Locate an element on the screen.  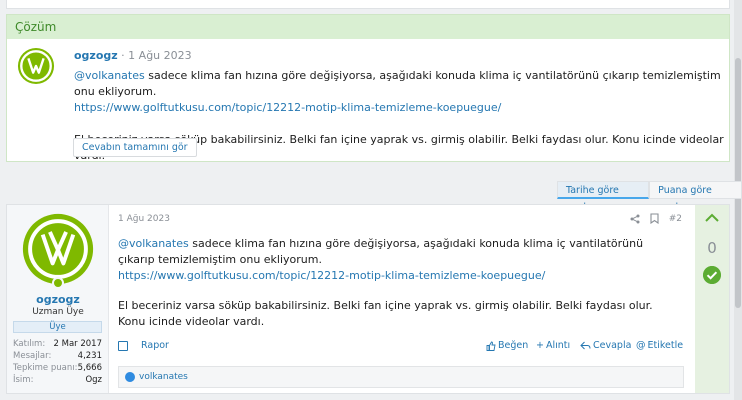
stat-name: İsim: Ogz is located at coordinates (57, 380).